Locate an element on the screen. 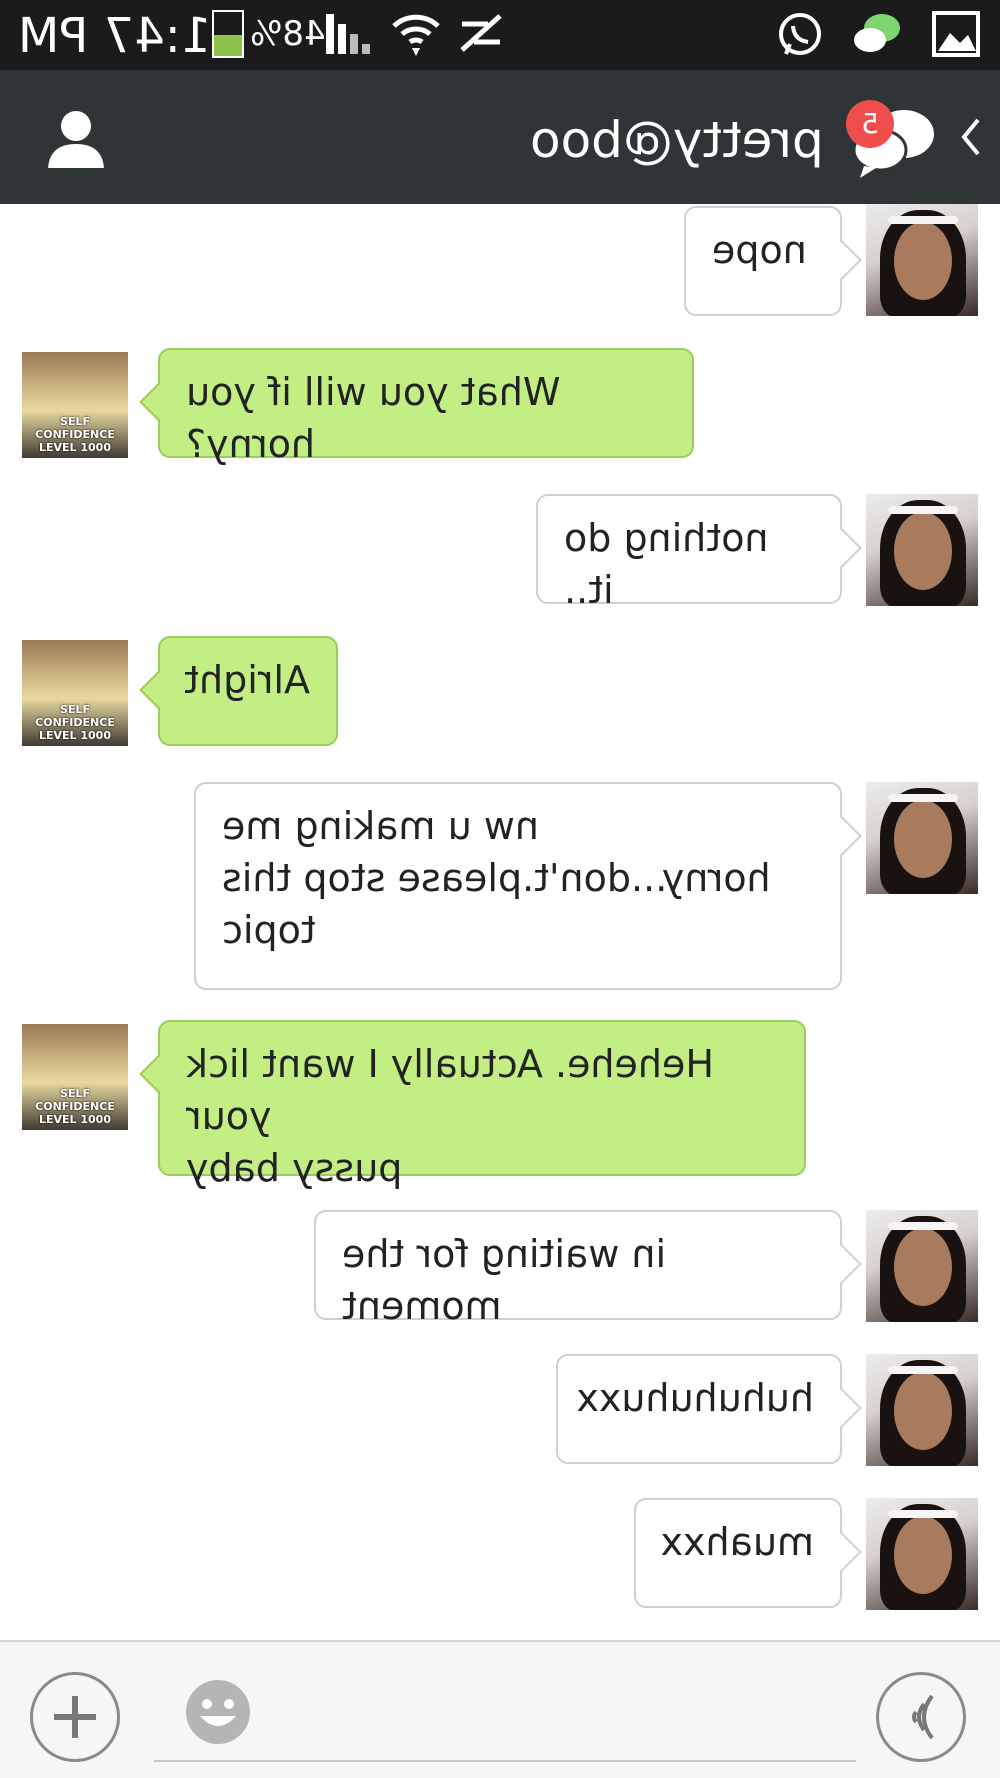  attach-button is located at coordinates (75, 1717).